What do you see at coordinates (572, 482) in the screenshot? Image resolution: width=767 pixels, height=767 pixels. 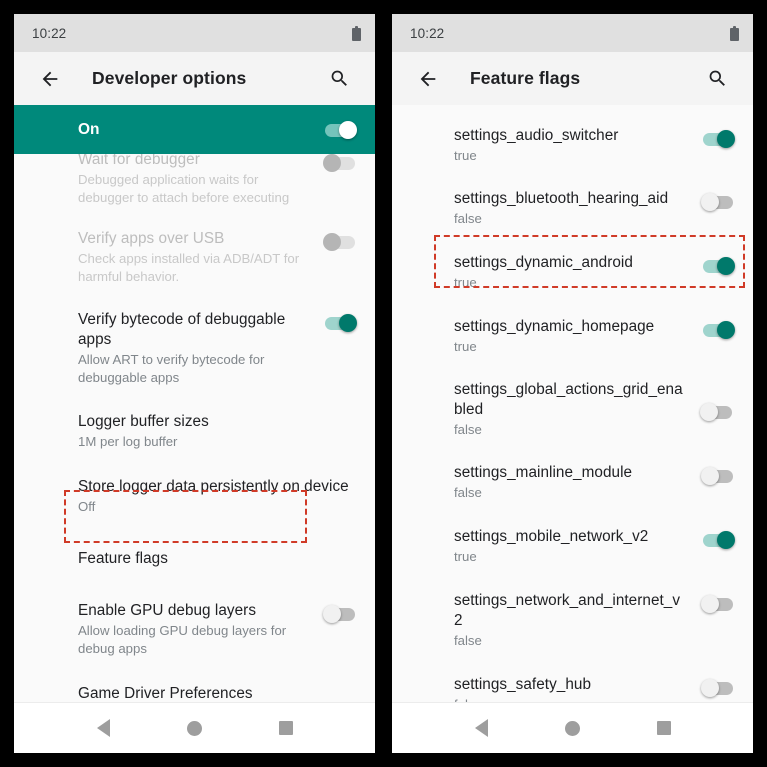 I see `list-item: settings_mainline_module false` at bounding box center [572, 482].